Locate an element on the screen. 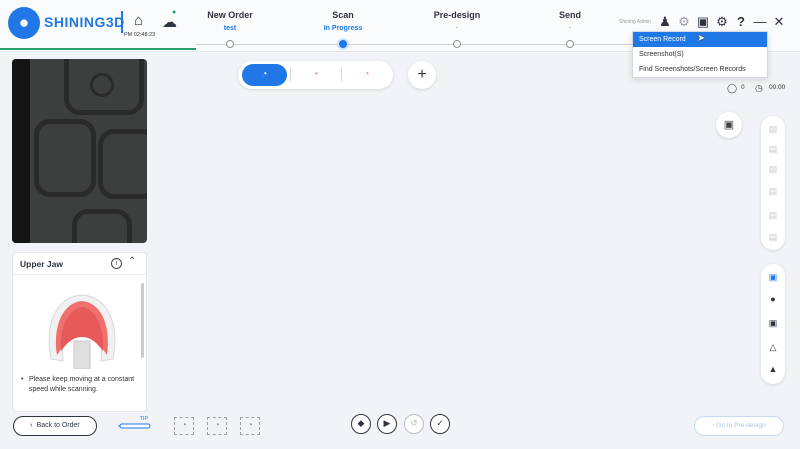 This screenshot has height=449, width=800. home-icon: ⌂ is located at coordinates (138, 20).